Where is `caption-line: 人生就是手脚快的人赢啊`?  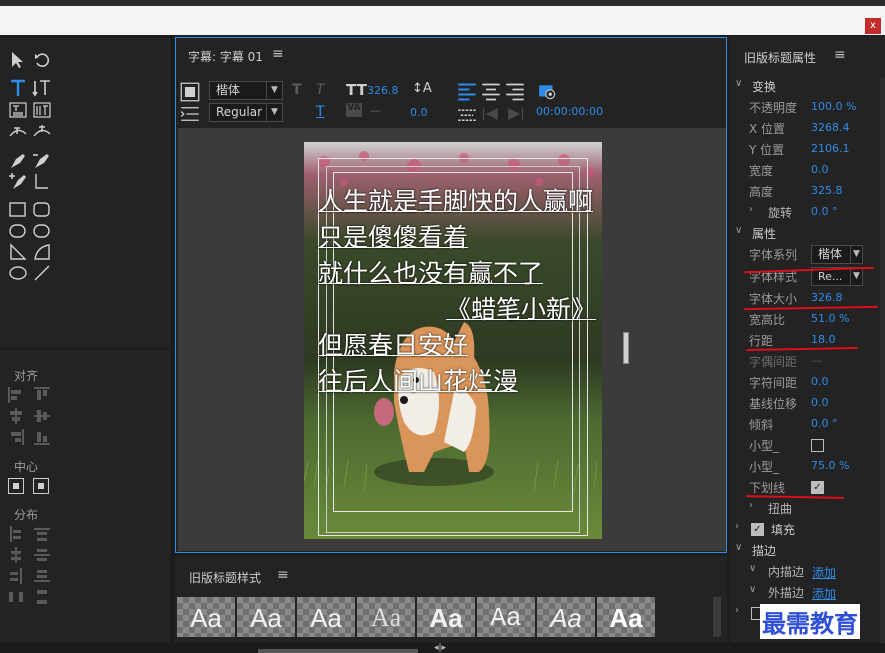
caption-line: 人生就是手脚快的人赢啊 is located at coordinates (455, 200).